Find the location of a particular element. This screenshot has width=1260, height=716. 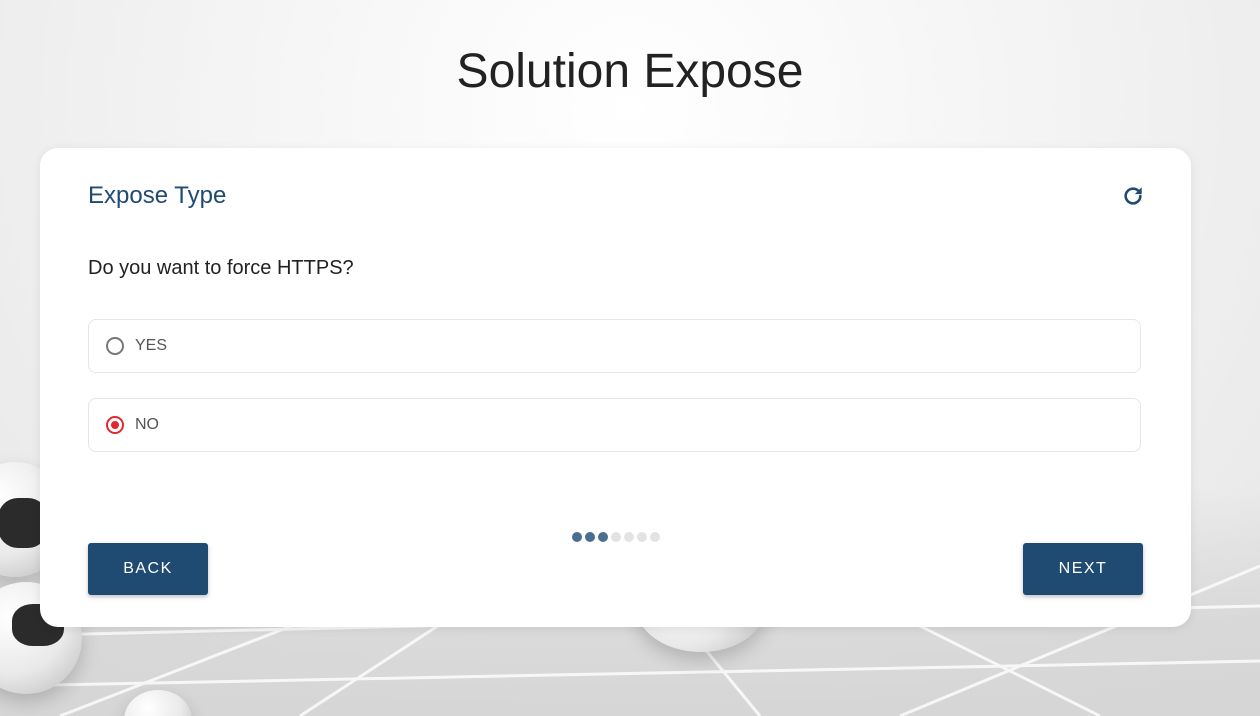

back-button: BACK is located at coordinates (148, 569).